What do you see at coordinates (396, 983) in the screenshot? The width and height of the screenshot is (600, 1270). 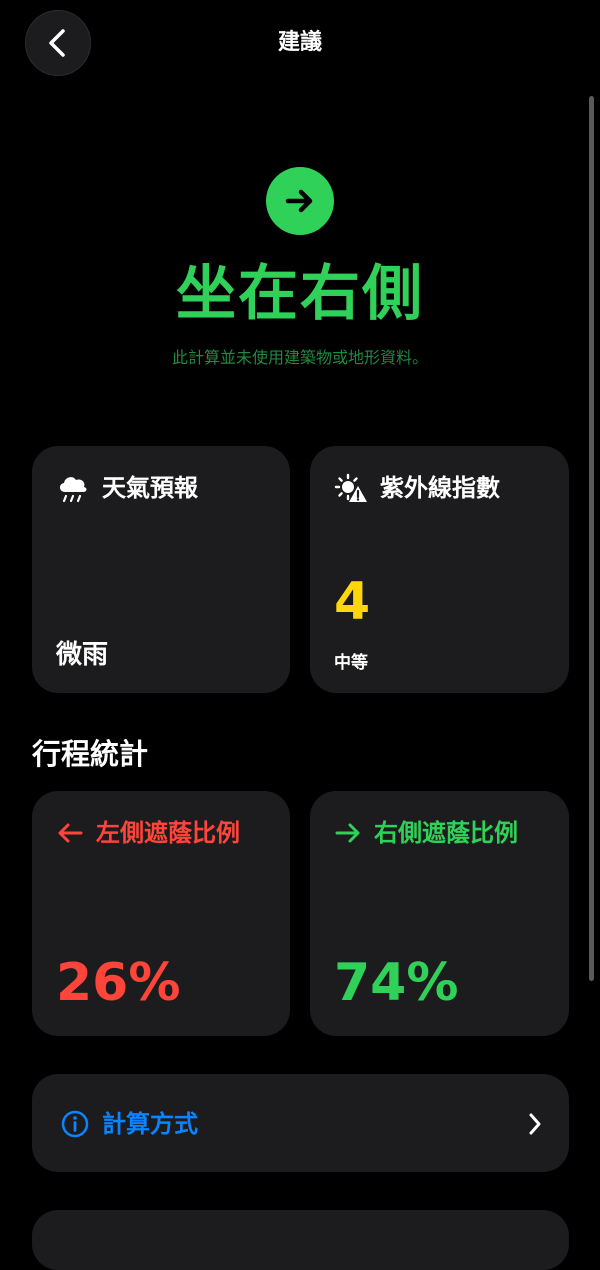 I see `right-shade-percent: 74%` at bounding box center [396, 983].